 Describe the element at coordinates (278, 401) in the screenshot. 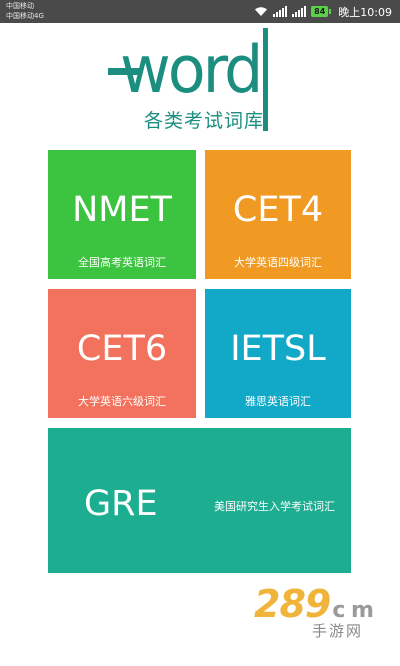

I see `tile-subtitle: 雅思英语词汇` at that location.